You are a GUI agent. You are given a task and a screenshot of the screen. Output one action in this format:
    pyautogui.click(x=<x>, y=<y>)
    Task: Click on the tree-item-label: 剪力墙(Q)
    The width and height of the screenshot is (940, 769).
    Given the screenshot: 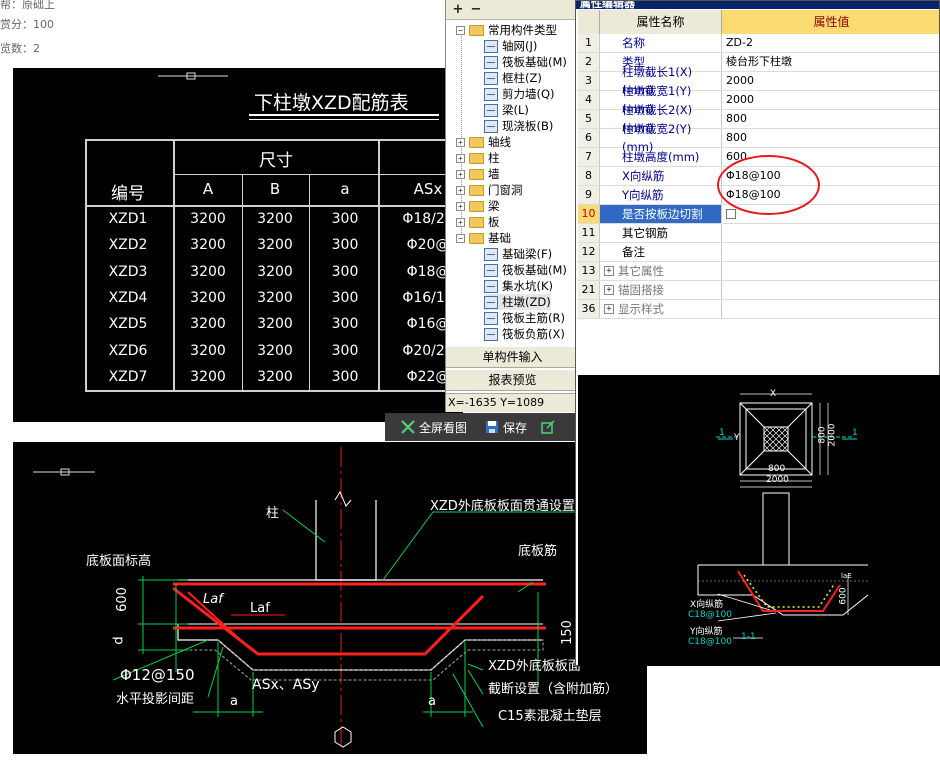 What is the action you would take?
    pyautogui.click(x=528, y=94)
    